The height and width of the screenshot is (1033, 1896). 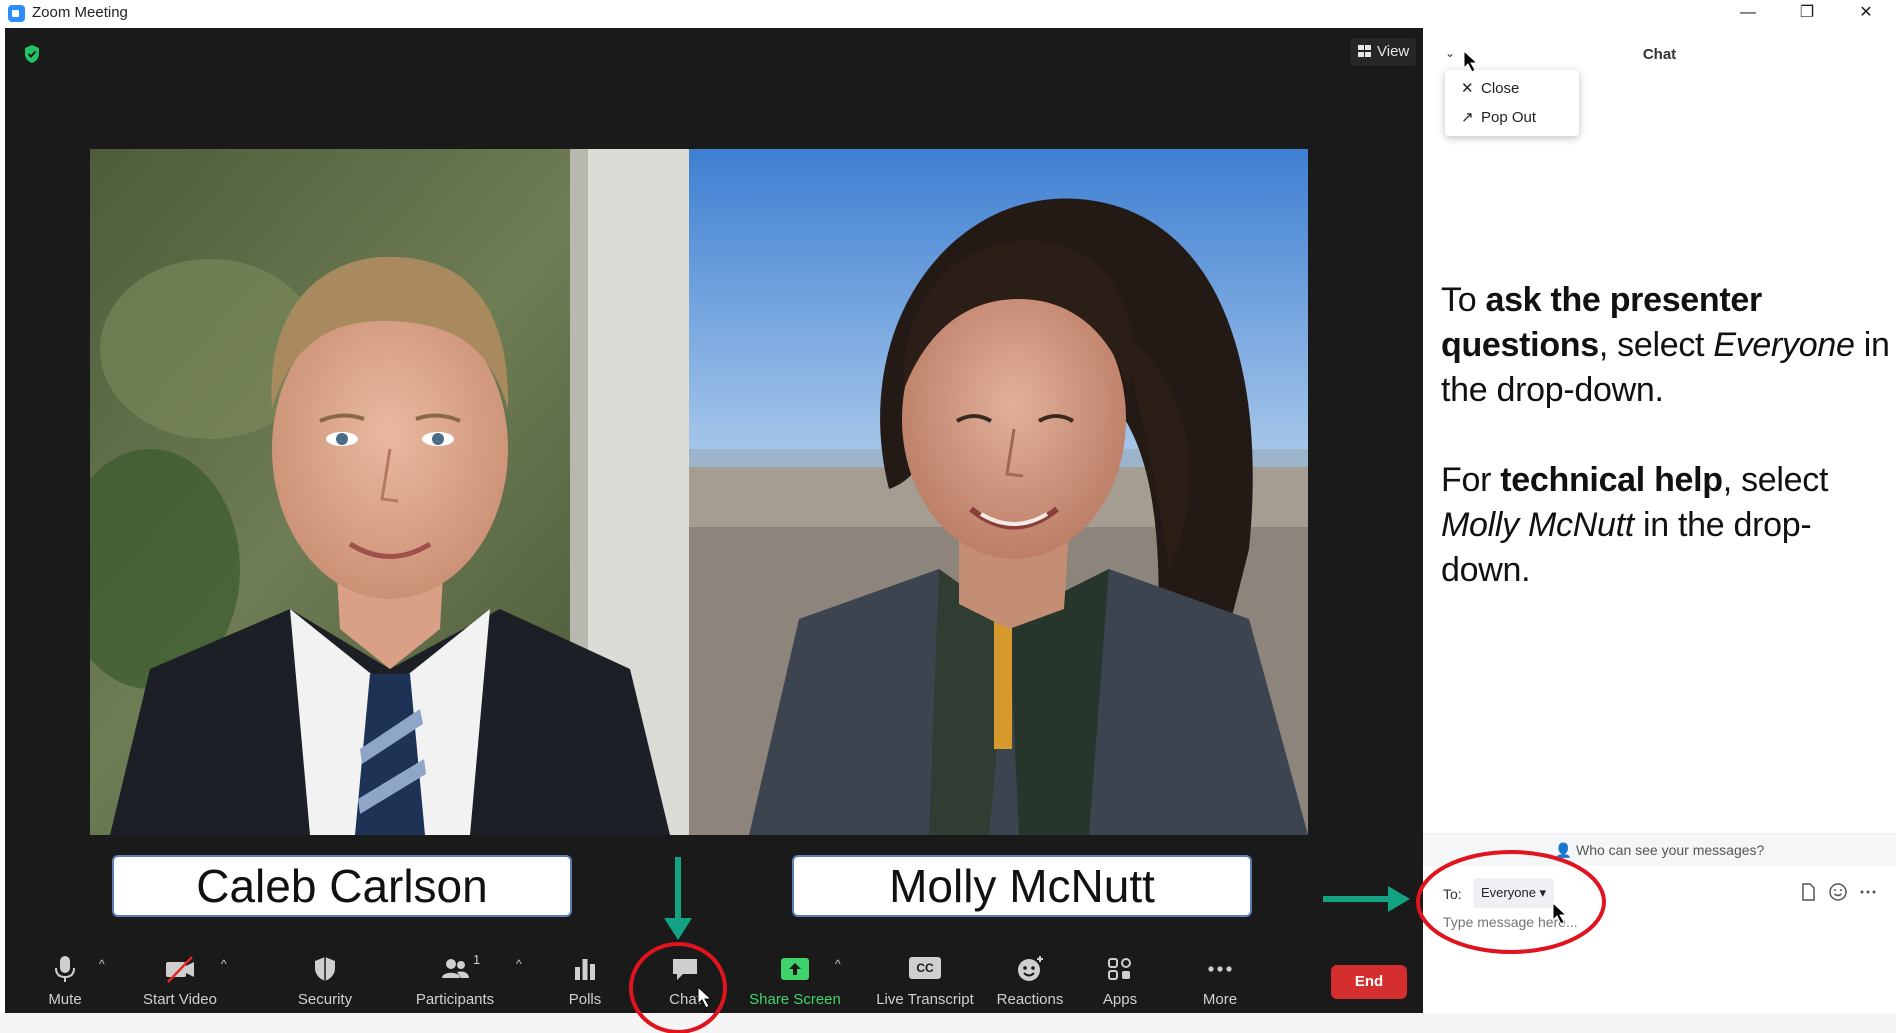 I want to click on chat-button: Chat, so click(x=685, y=974).